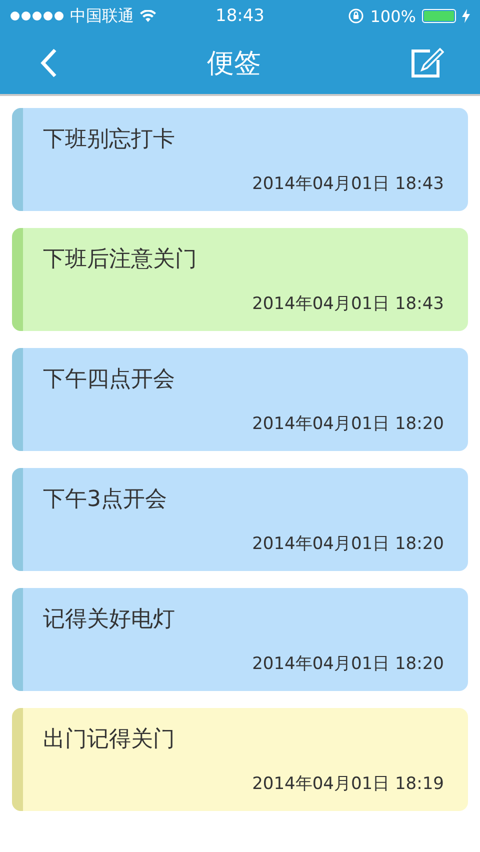  Describe the element at coordinates (37, 16) in the screenshot. I see `signal-icon` at that location.